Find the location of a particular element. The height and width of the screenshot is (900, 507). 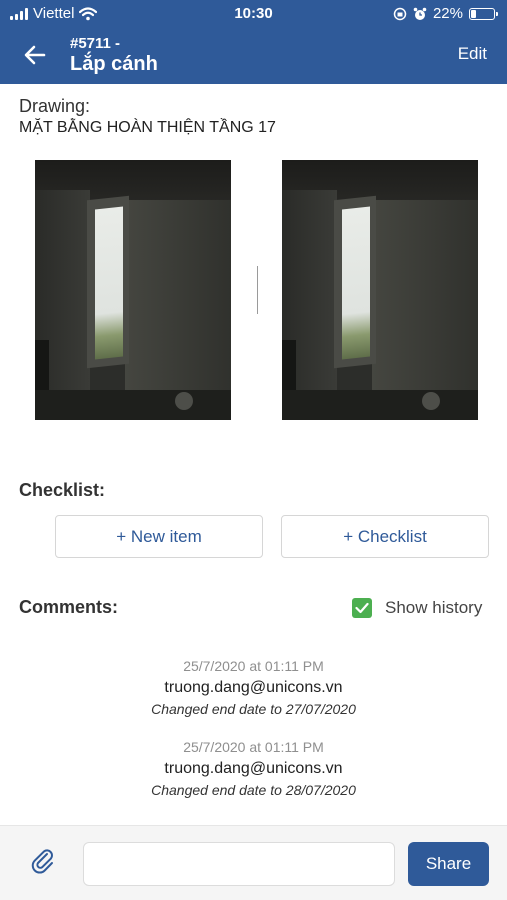

checkmark-icon is located at coordinates (362, 608).